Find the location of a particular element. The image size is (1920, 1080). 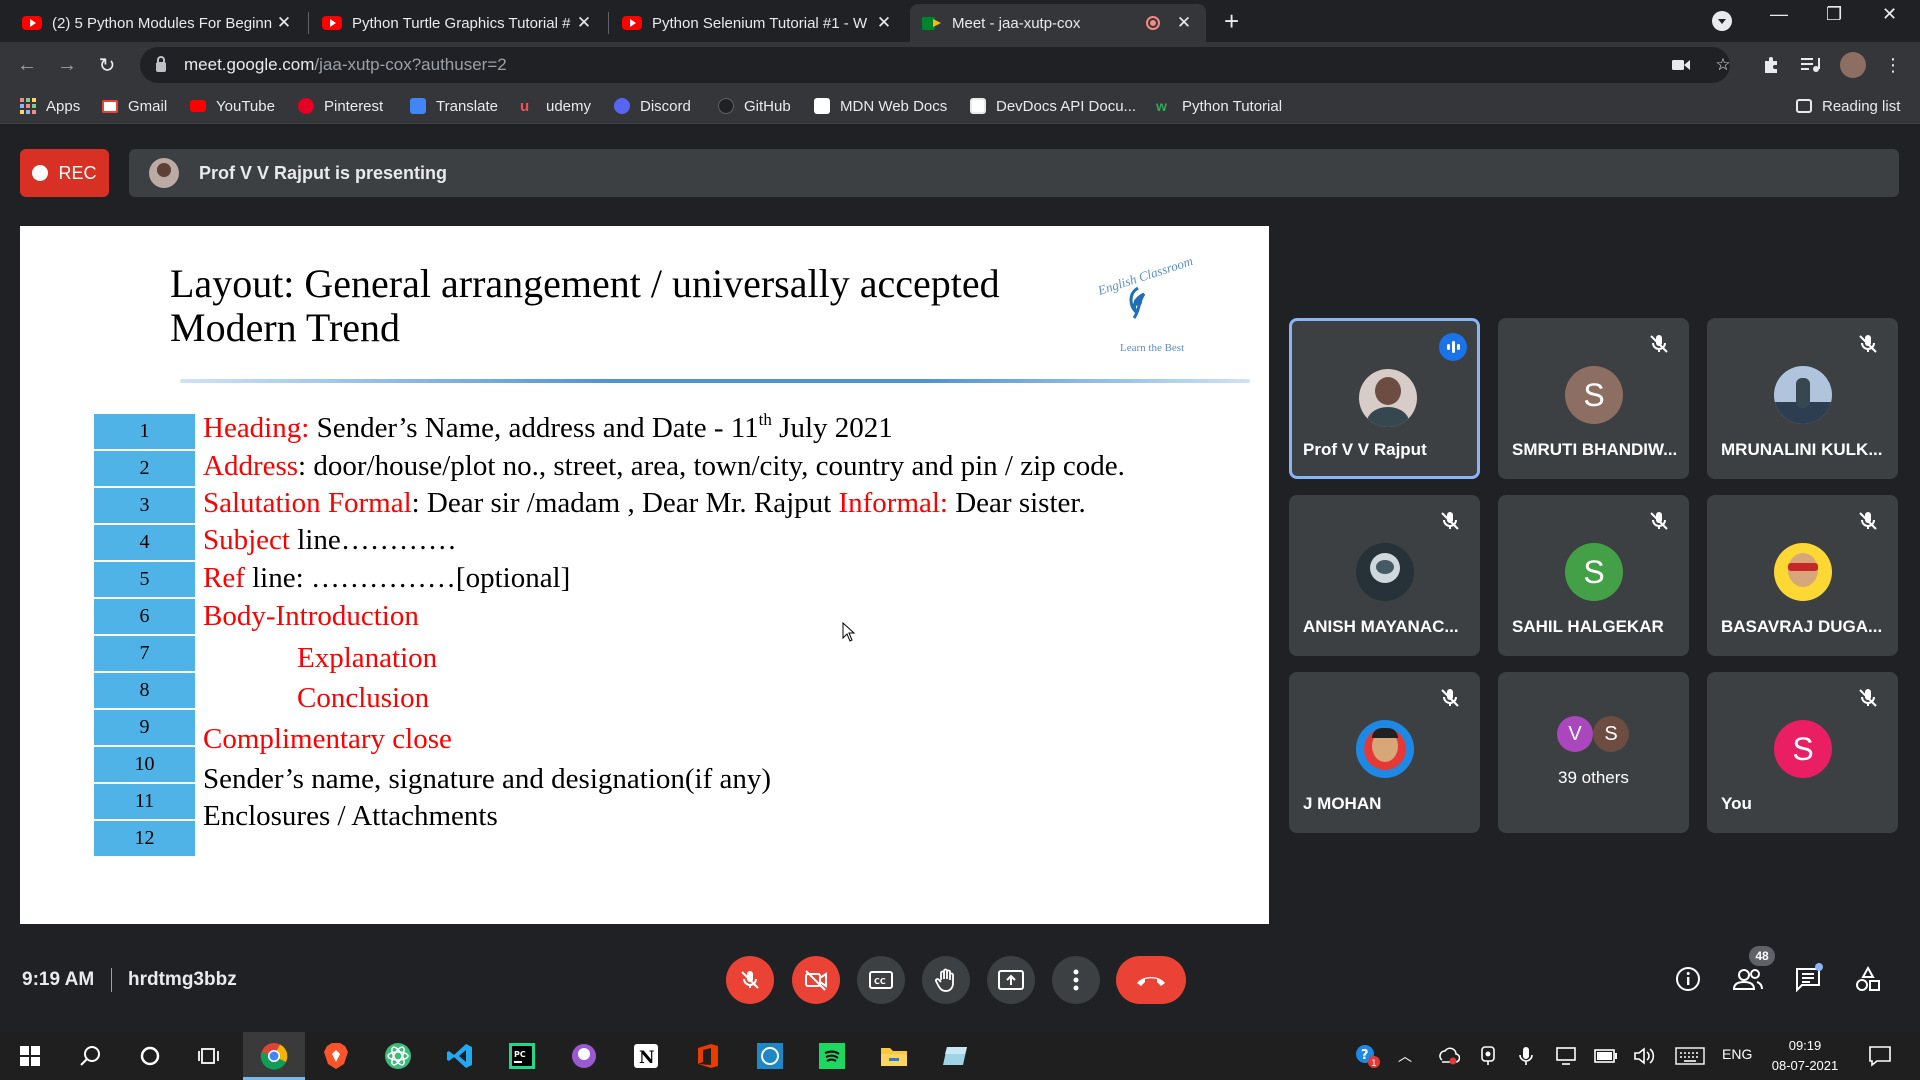

address-bar: meet.google.com/jaa-xutp-cox?authuser=2 is located at coordinates (935, 65).